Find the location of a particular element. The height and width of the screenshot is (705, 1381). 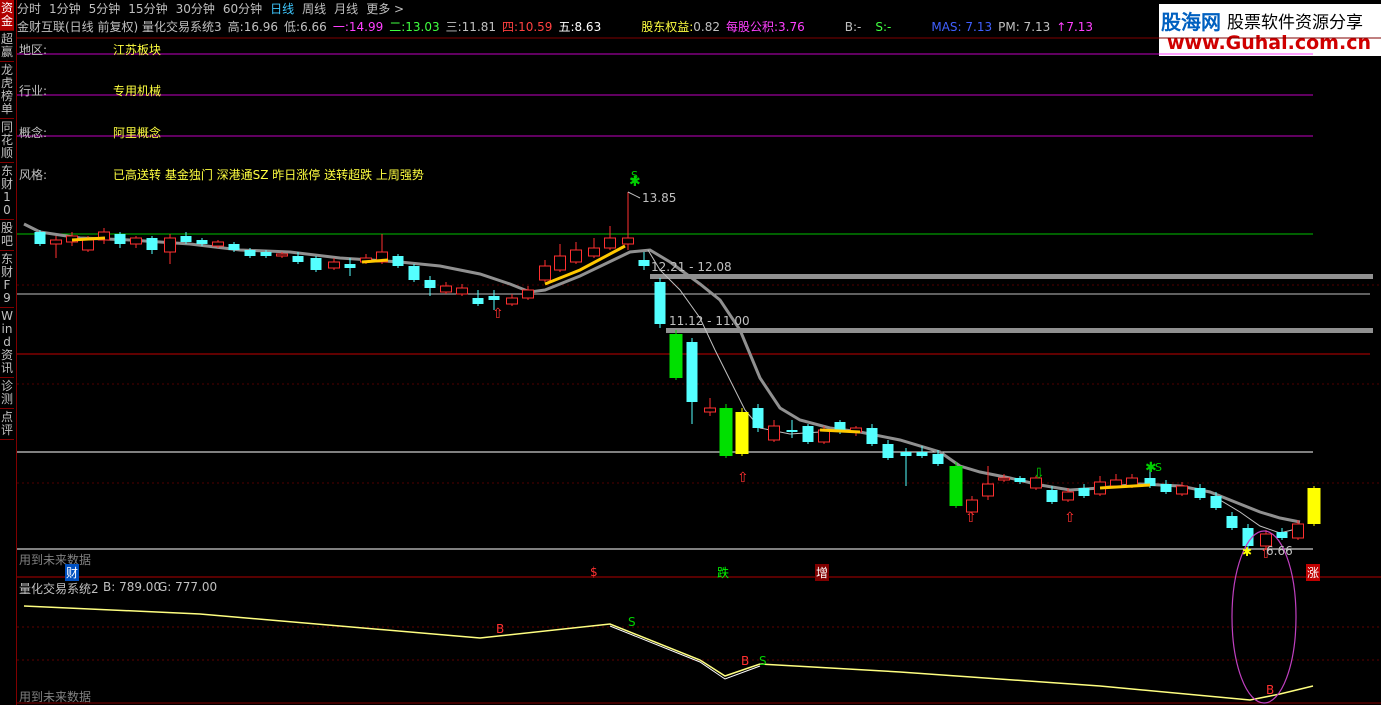

sub-g-value: G: 777.00 is located at coordinates (188, 587).